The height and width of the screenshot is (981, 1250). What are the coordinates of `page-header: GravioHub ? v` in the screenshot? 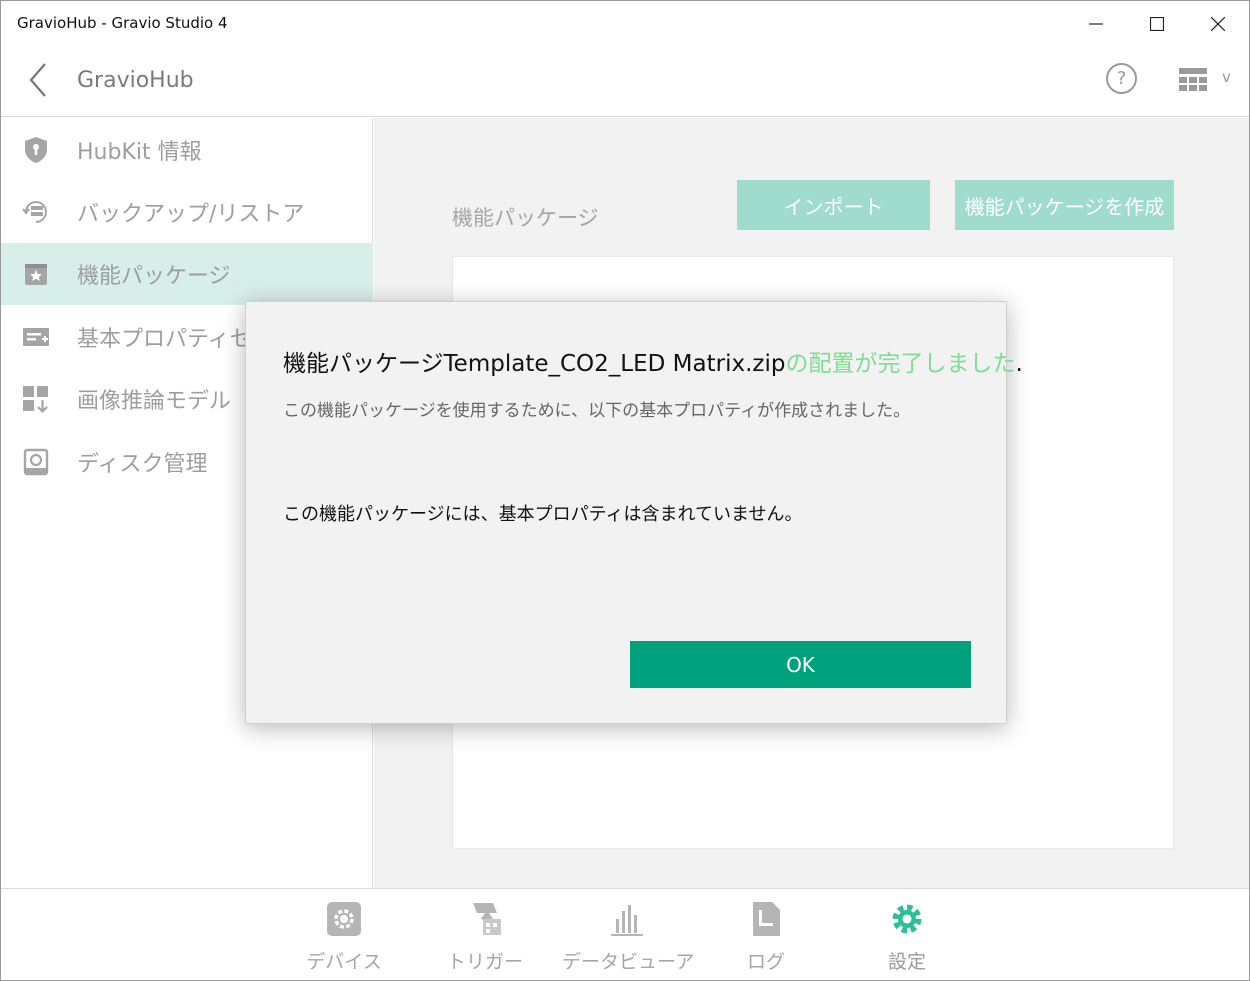 It's located at (625, 82).